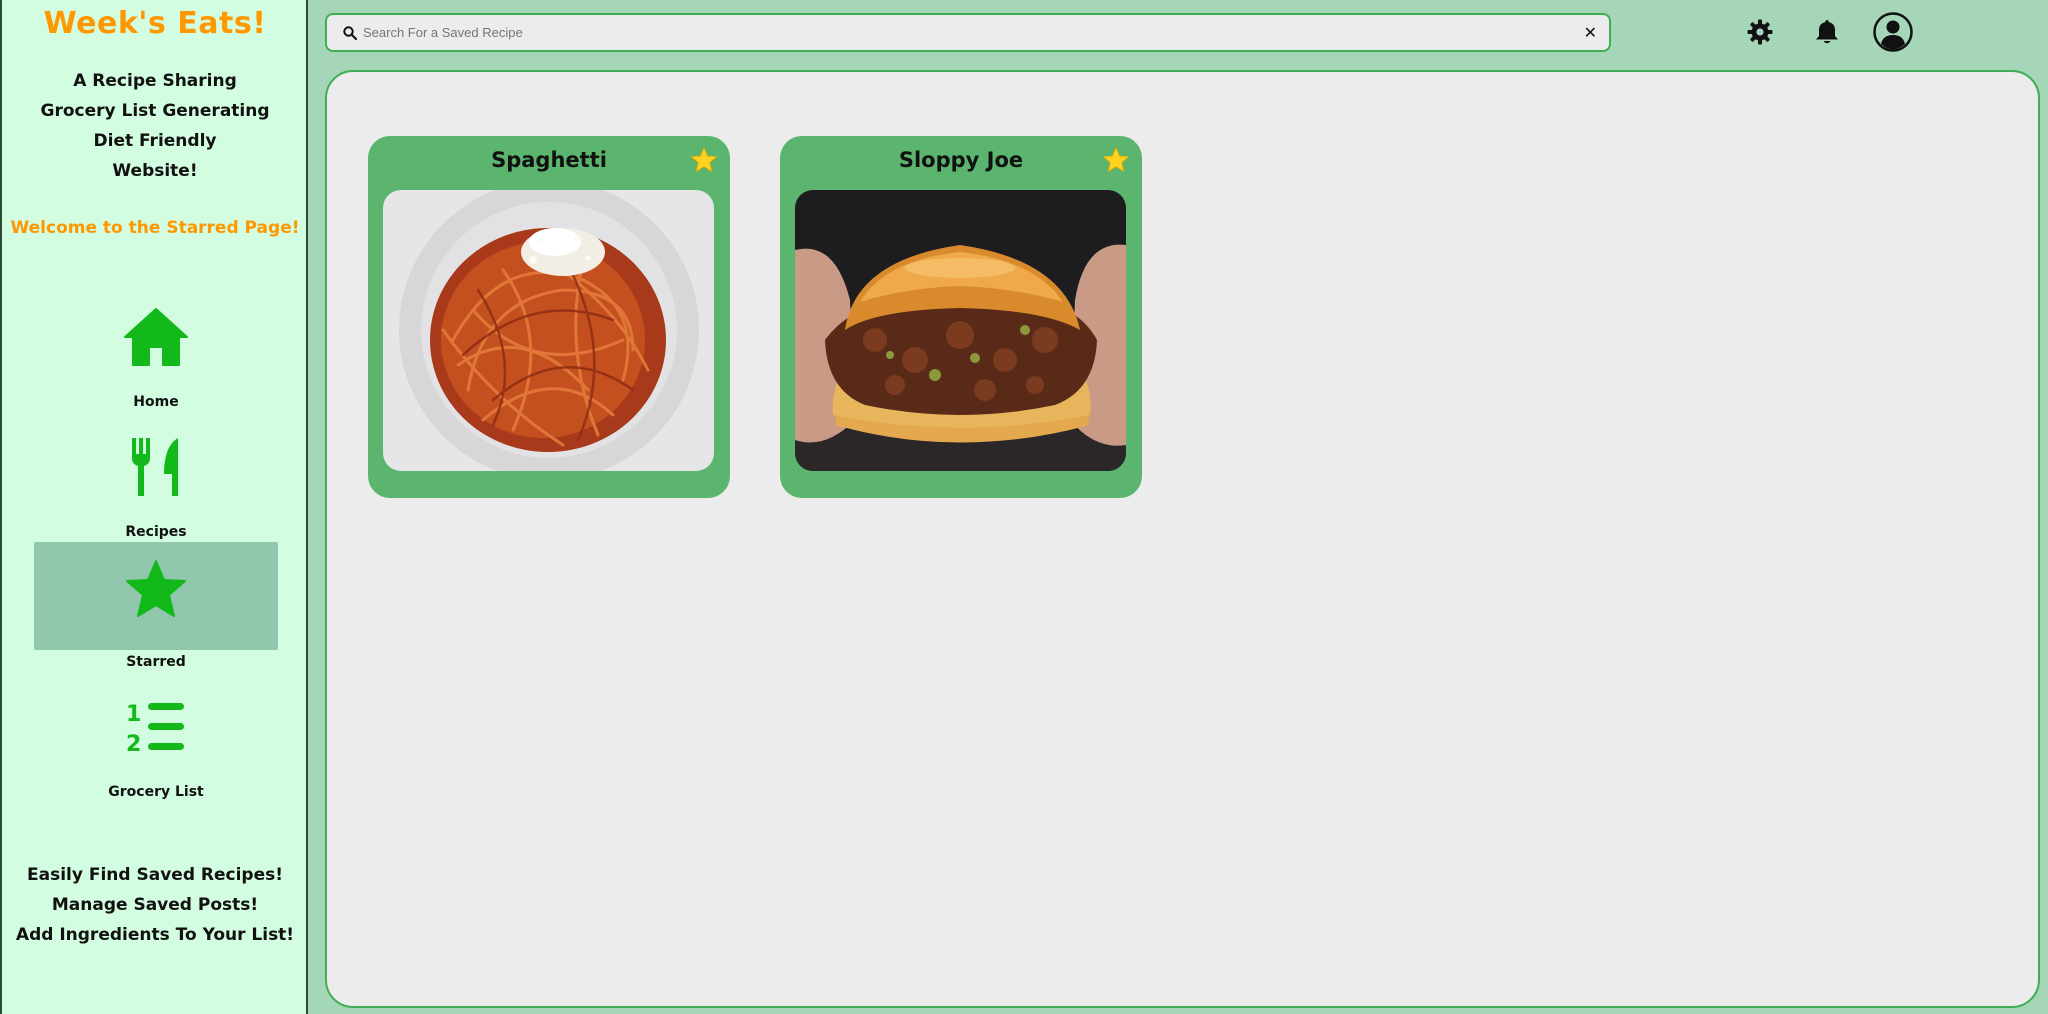  Describe the element at coordinates (156, 662) in the screenshot. I see `sidebar-item-label: Starred` at that location.